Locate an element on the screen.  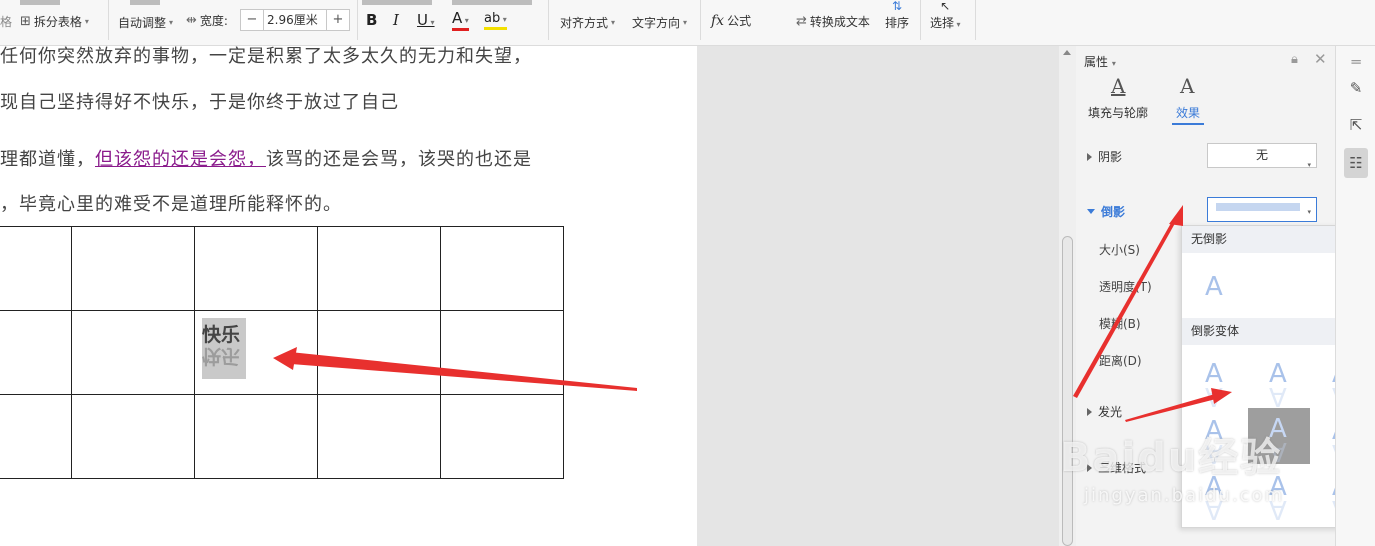
width-stepper: − 2.96厘米 + is located at coordinates (295, 20).